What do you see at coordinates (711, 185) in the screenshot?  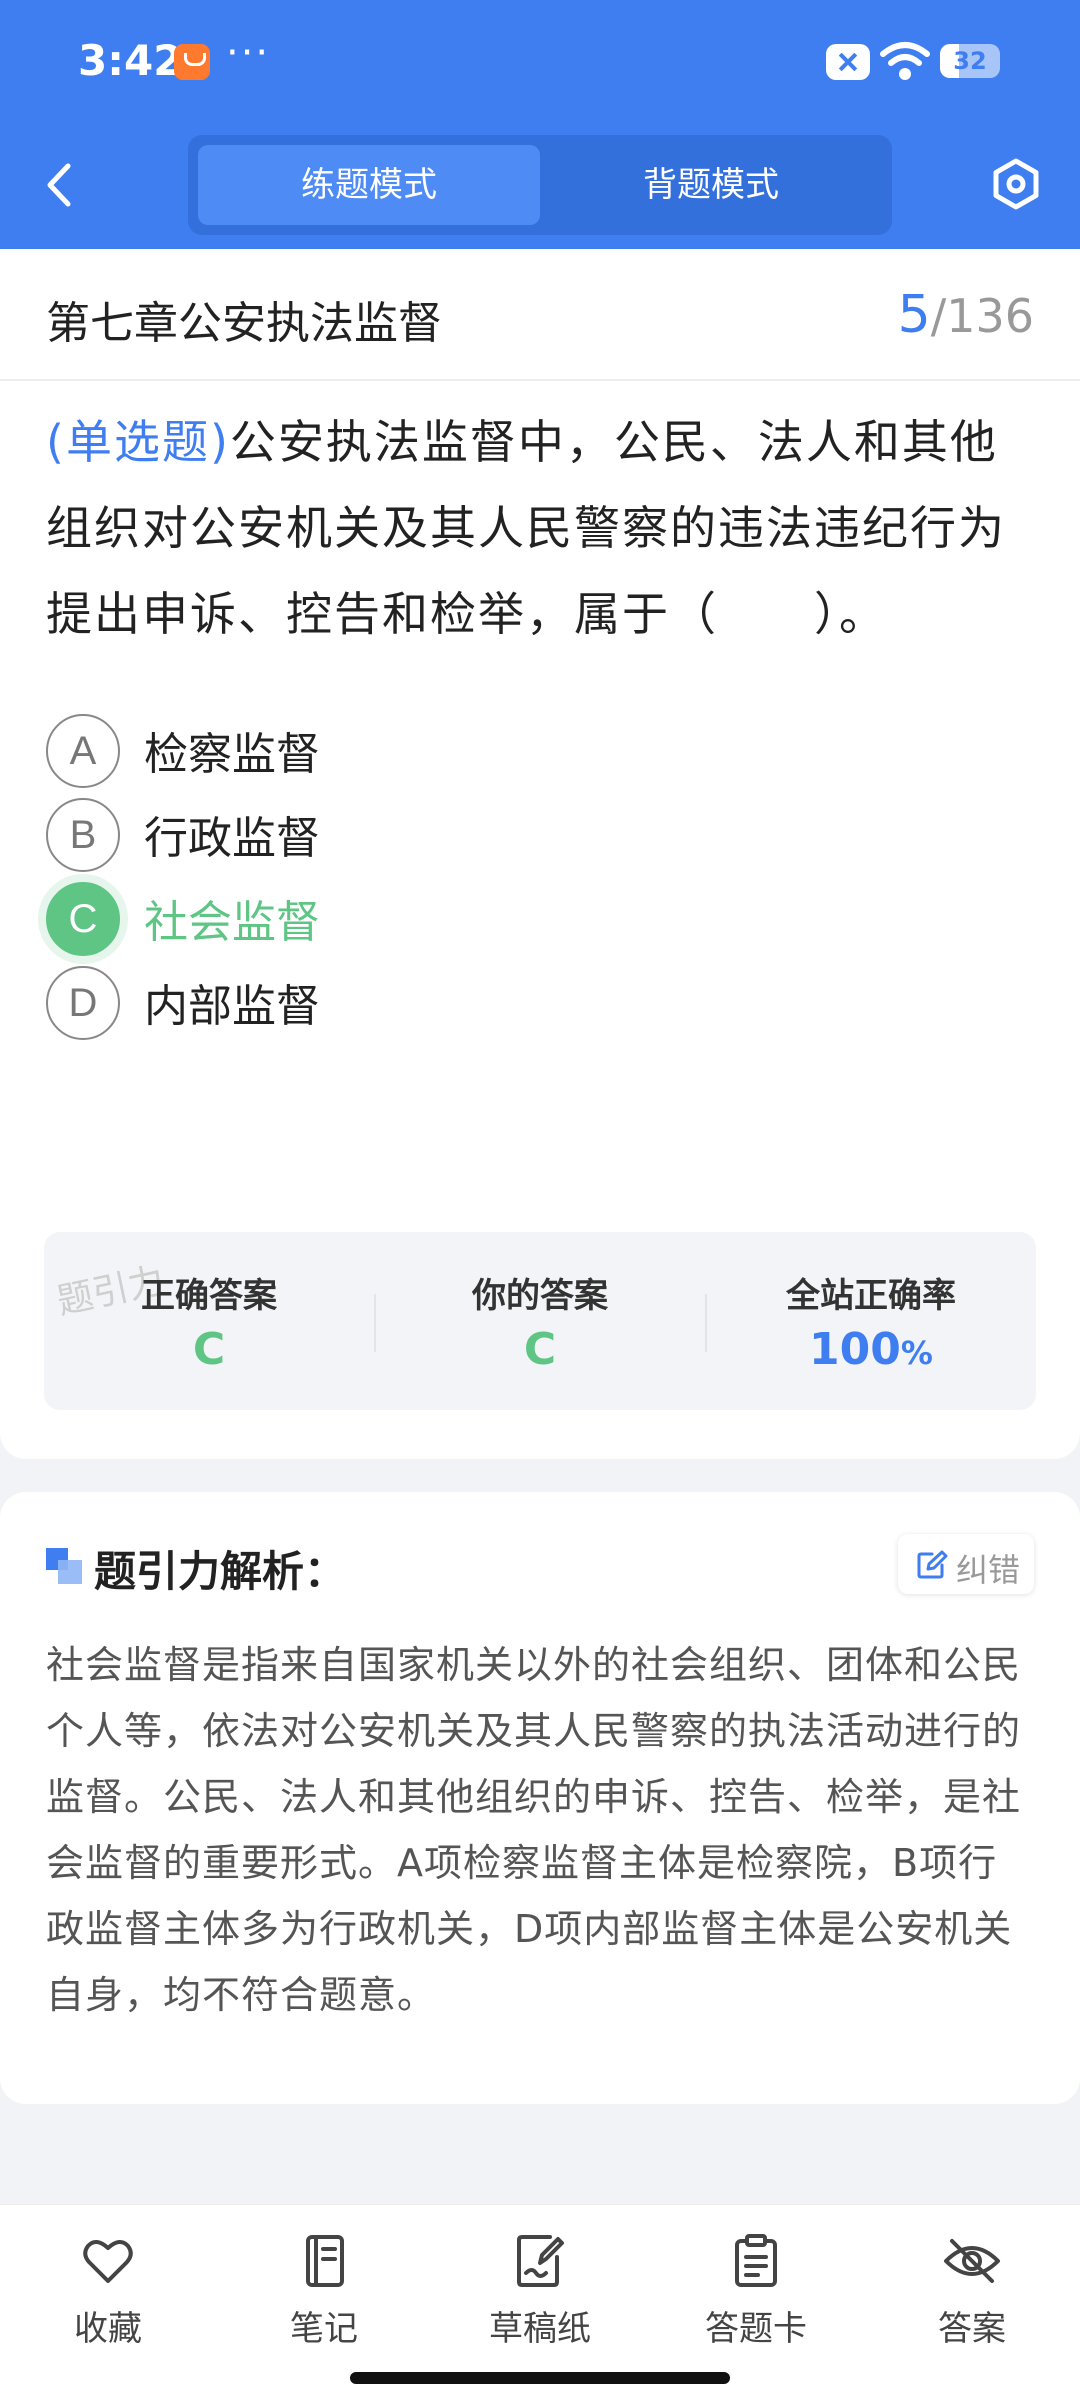 I see `tab-memorize-mode: 背题模式` at bounding box center [711, 185].